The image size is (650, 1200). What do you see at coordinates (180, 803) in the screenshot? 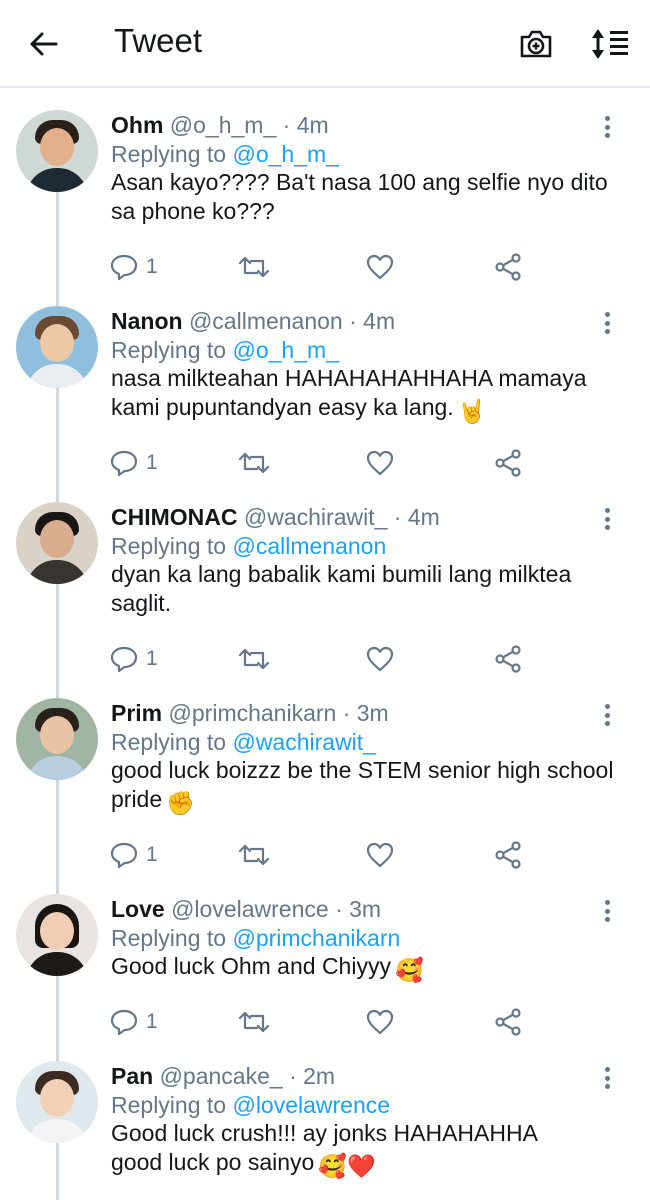
I see `emoji: ✊` at bounding box center [180, 803].